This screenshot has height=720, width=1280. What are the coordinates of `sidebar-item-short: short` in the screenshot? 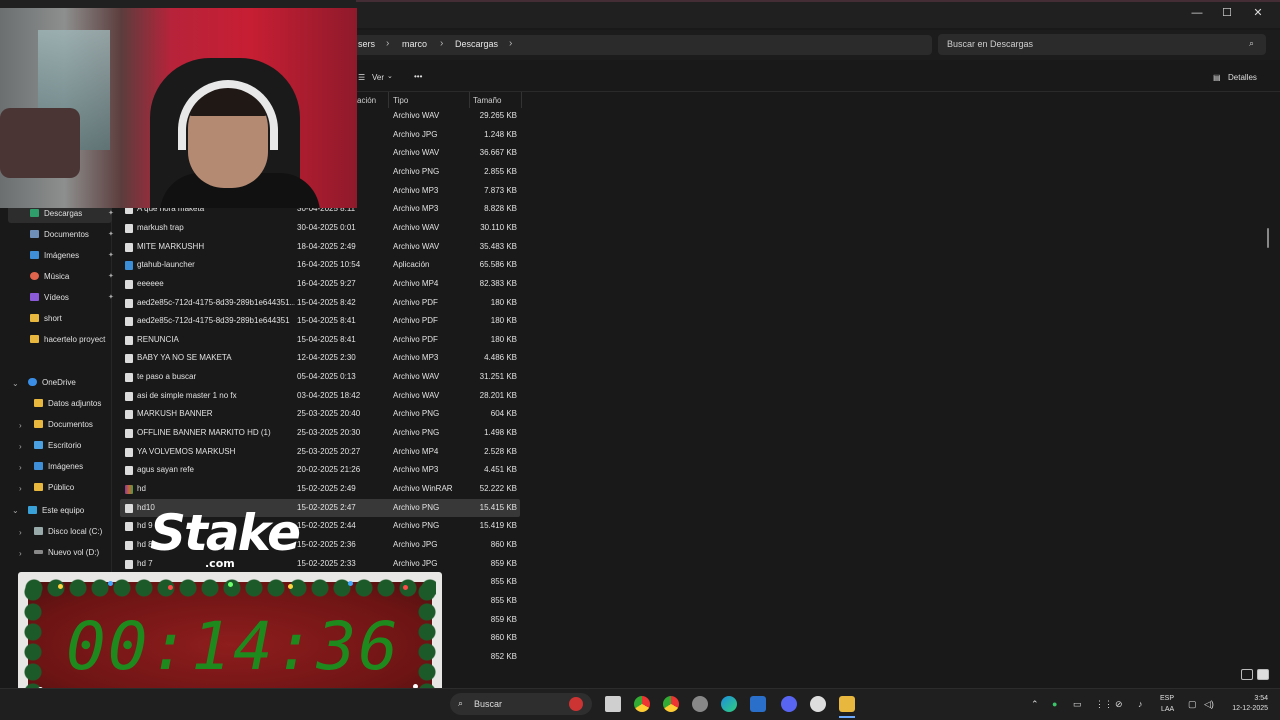 It's located at (60, 319).